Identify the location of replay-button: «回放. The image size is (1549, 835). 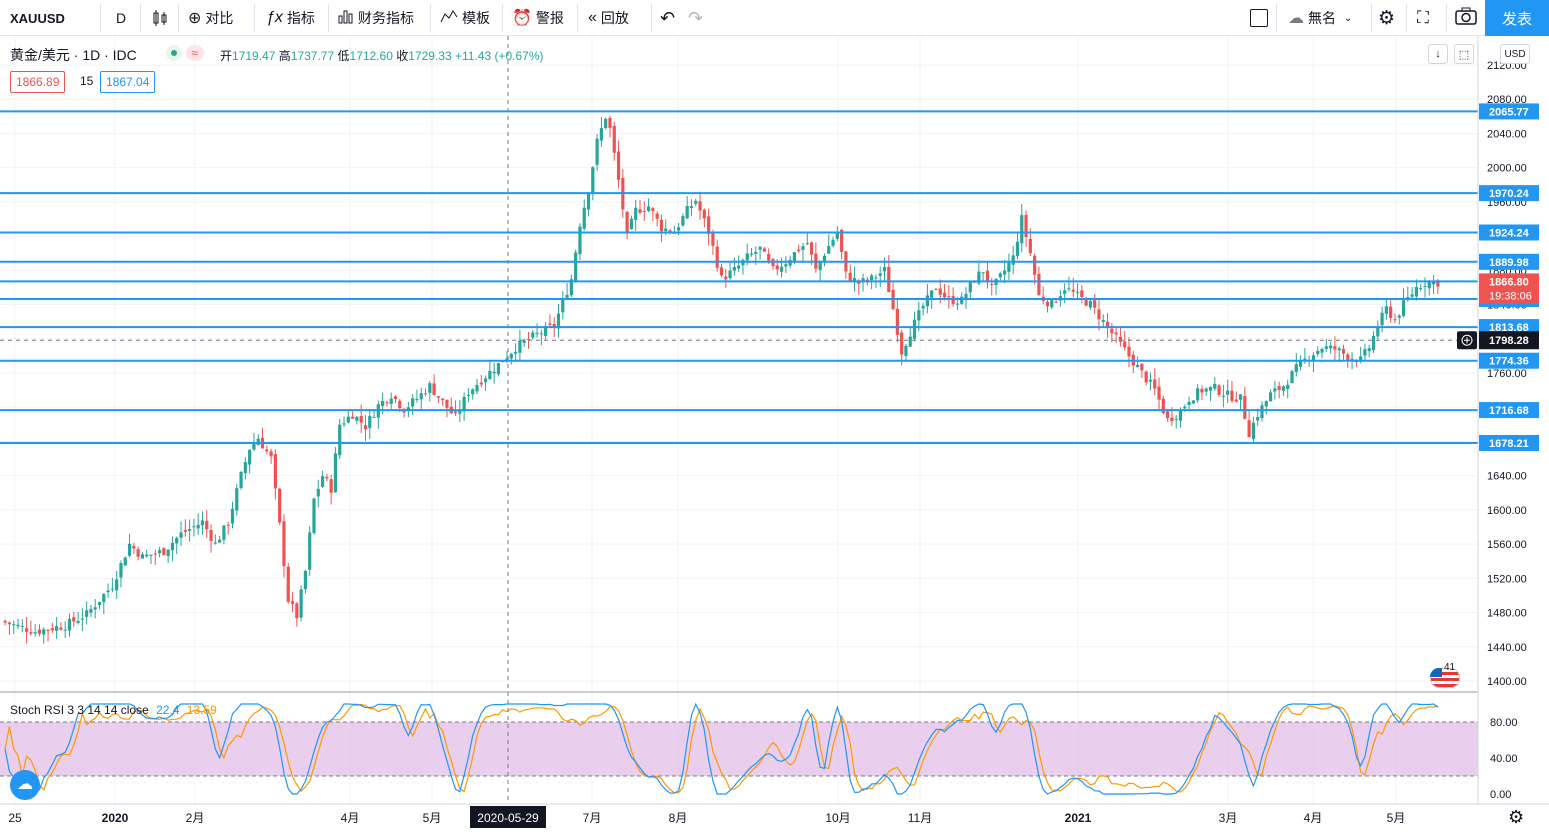
(608, 18).